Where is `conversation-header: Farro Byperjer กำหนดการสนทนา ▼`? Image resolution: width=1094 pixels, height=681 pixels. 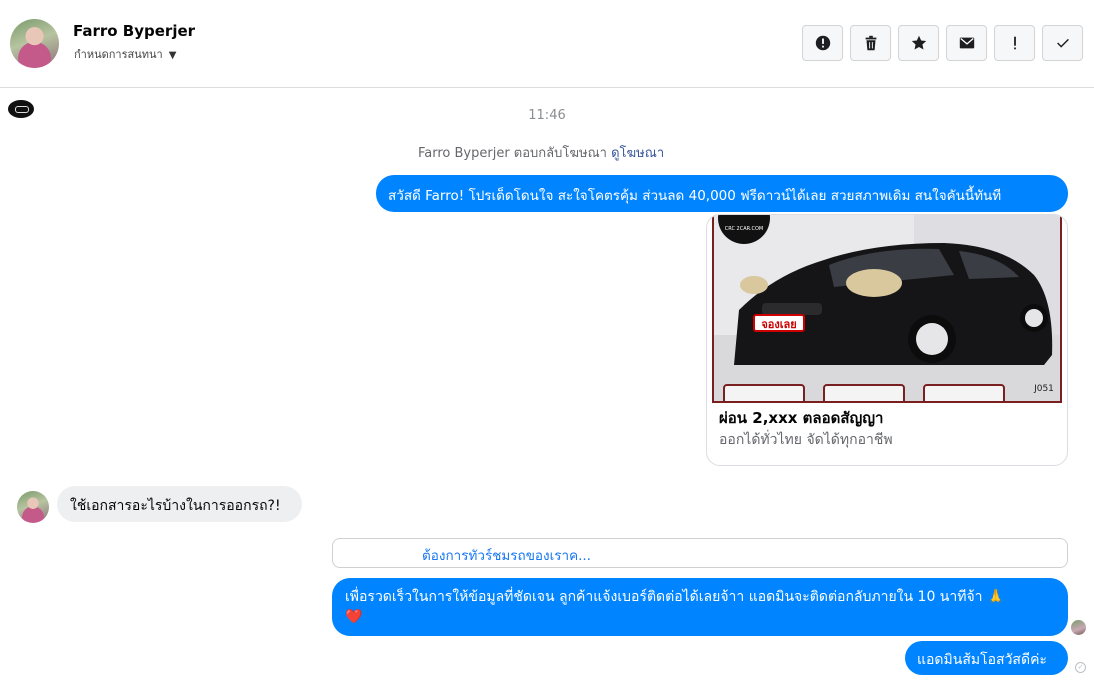 conversation-header: Farro Byperjer กำหนดการสนทนา ▼ is located at coordinates (547, 44).